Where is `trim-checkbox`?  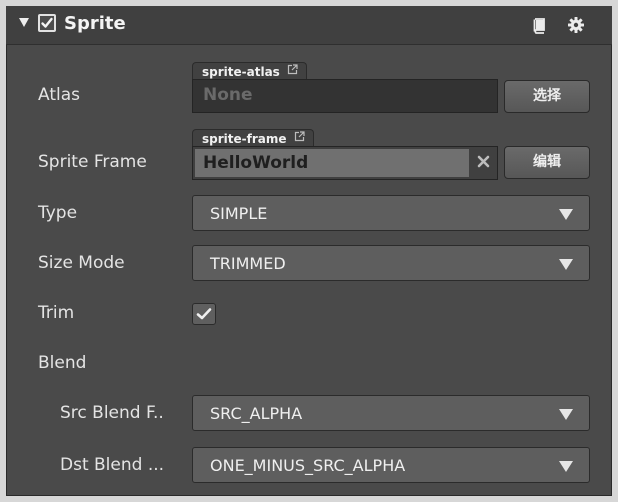 trim-checkbox is located at coordinates (204, 314).